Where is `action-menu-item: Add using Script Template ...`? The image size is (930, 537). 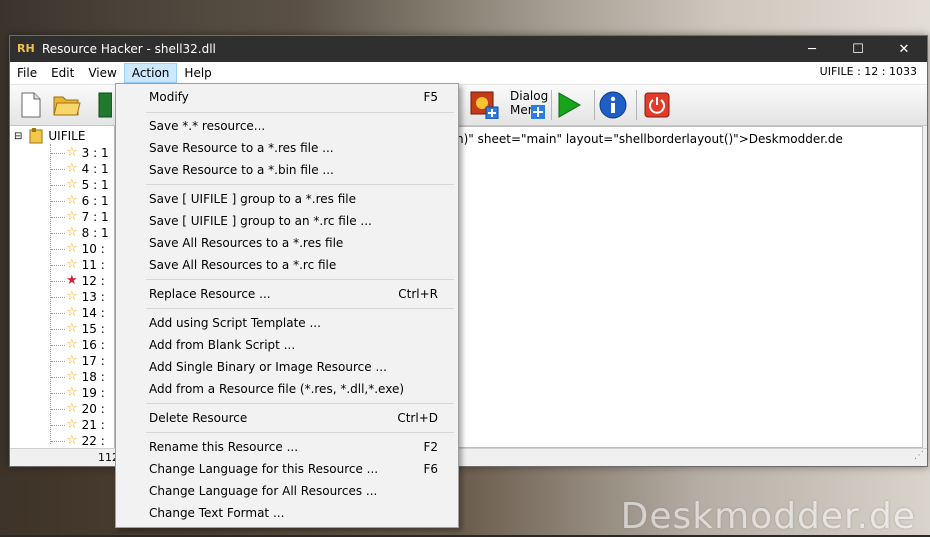
action-menu-item: Add using Script Template ... is located at coordinates (287, 323).